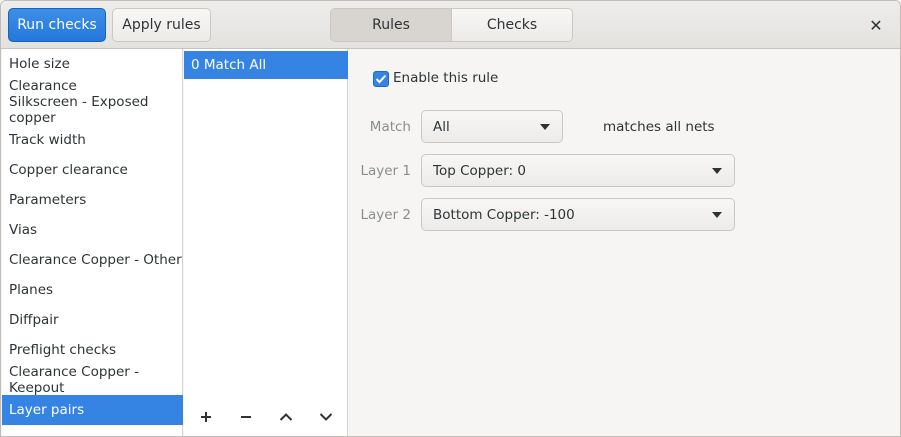 The width and height of the screenshot is (901, 437). What do you see at coordinates (479, 170) in the screenshot?
I see `layer1-value: Top Copper: 0` at bounding box center [479, 170].